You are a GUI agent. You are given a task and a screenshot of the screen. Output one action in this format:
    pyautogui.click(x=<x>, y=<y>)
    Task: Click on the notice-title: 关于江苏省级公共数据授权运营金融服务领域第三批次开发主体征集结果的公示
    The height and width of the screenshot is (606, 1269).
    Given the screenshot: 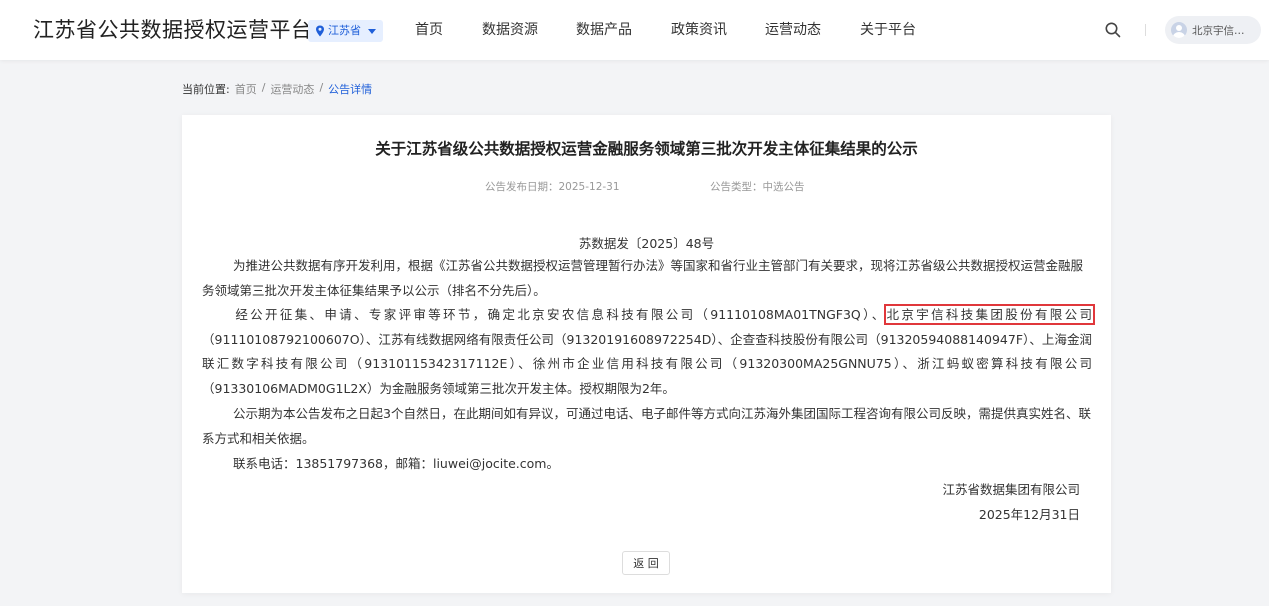 What is the action you would take?
    pyautogui.click(x=646, y=149)
    